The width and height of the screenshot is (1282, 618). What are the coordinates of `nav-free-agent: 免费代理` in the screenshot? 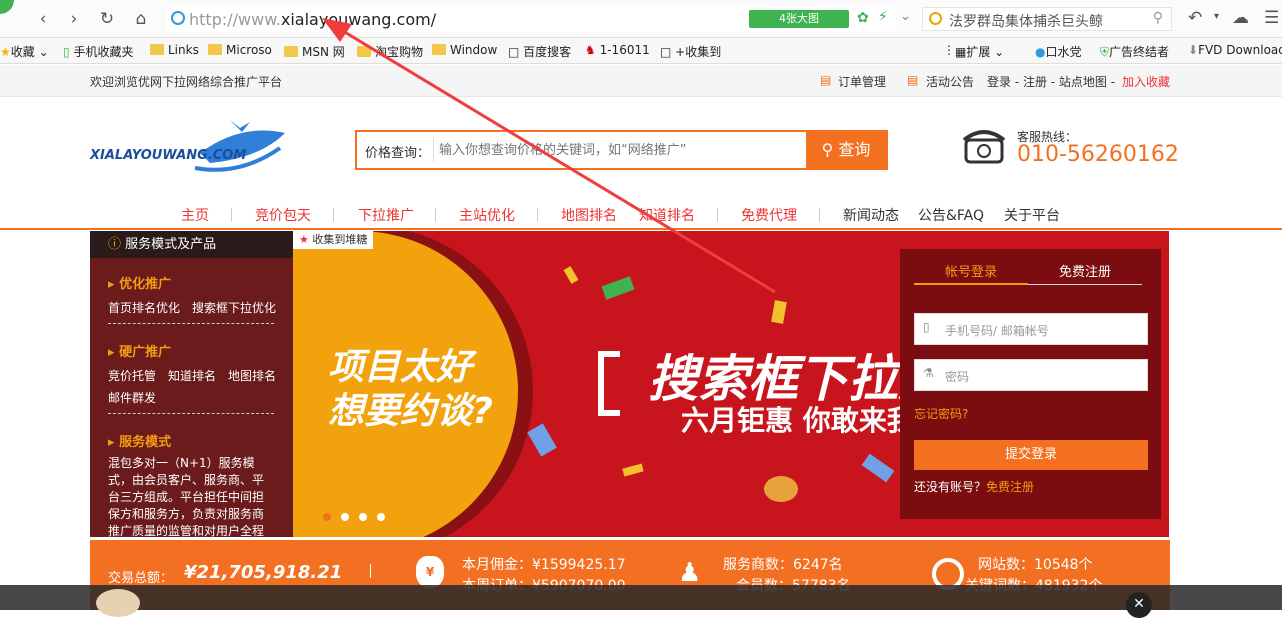 It's located at (769, 215).